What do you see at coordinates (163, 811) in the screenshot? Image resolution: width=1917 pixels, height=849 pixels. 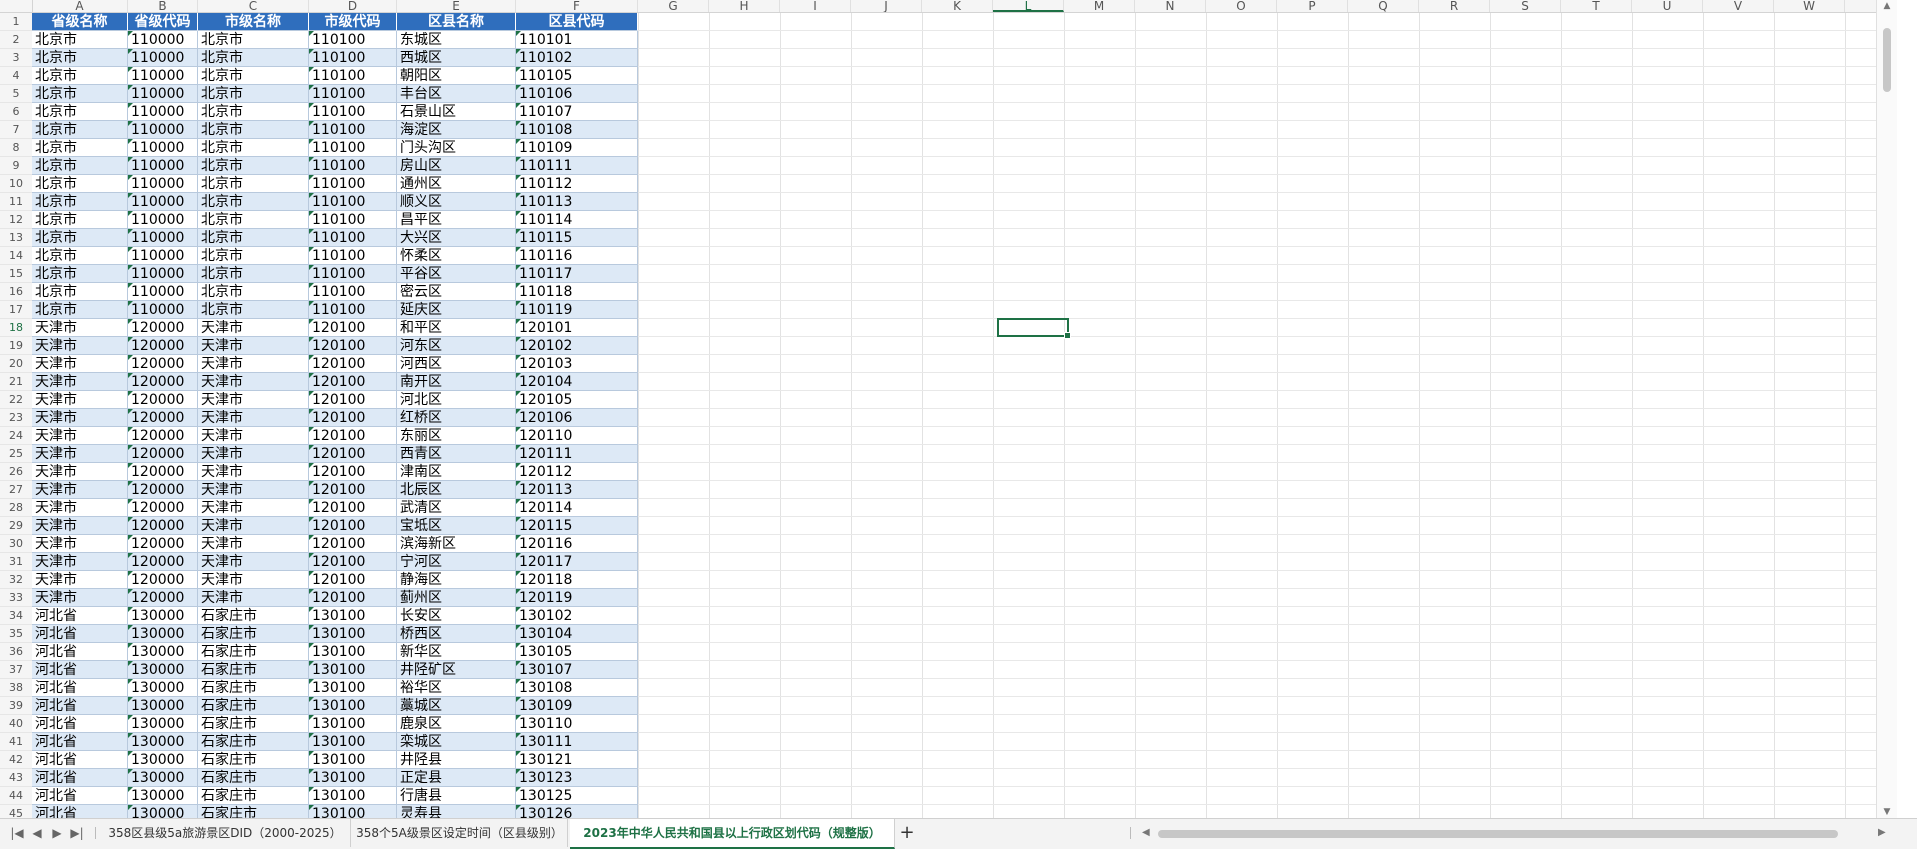 I see `table-cell: 130000` at bounding box center [163, 811].